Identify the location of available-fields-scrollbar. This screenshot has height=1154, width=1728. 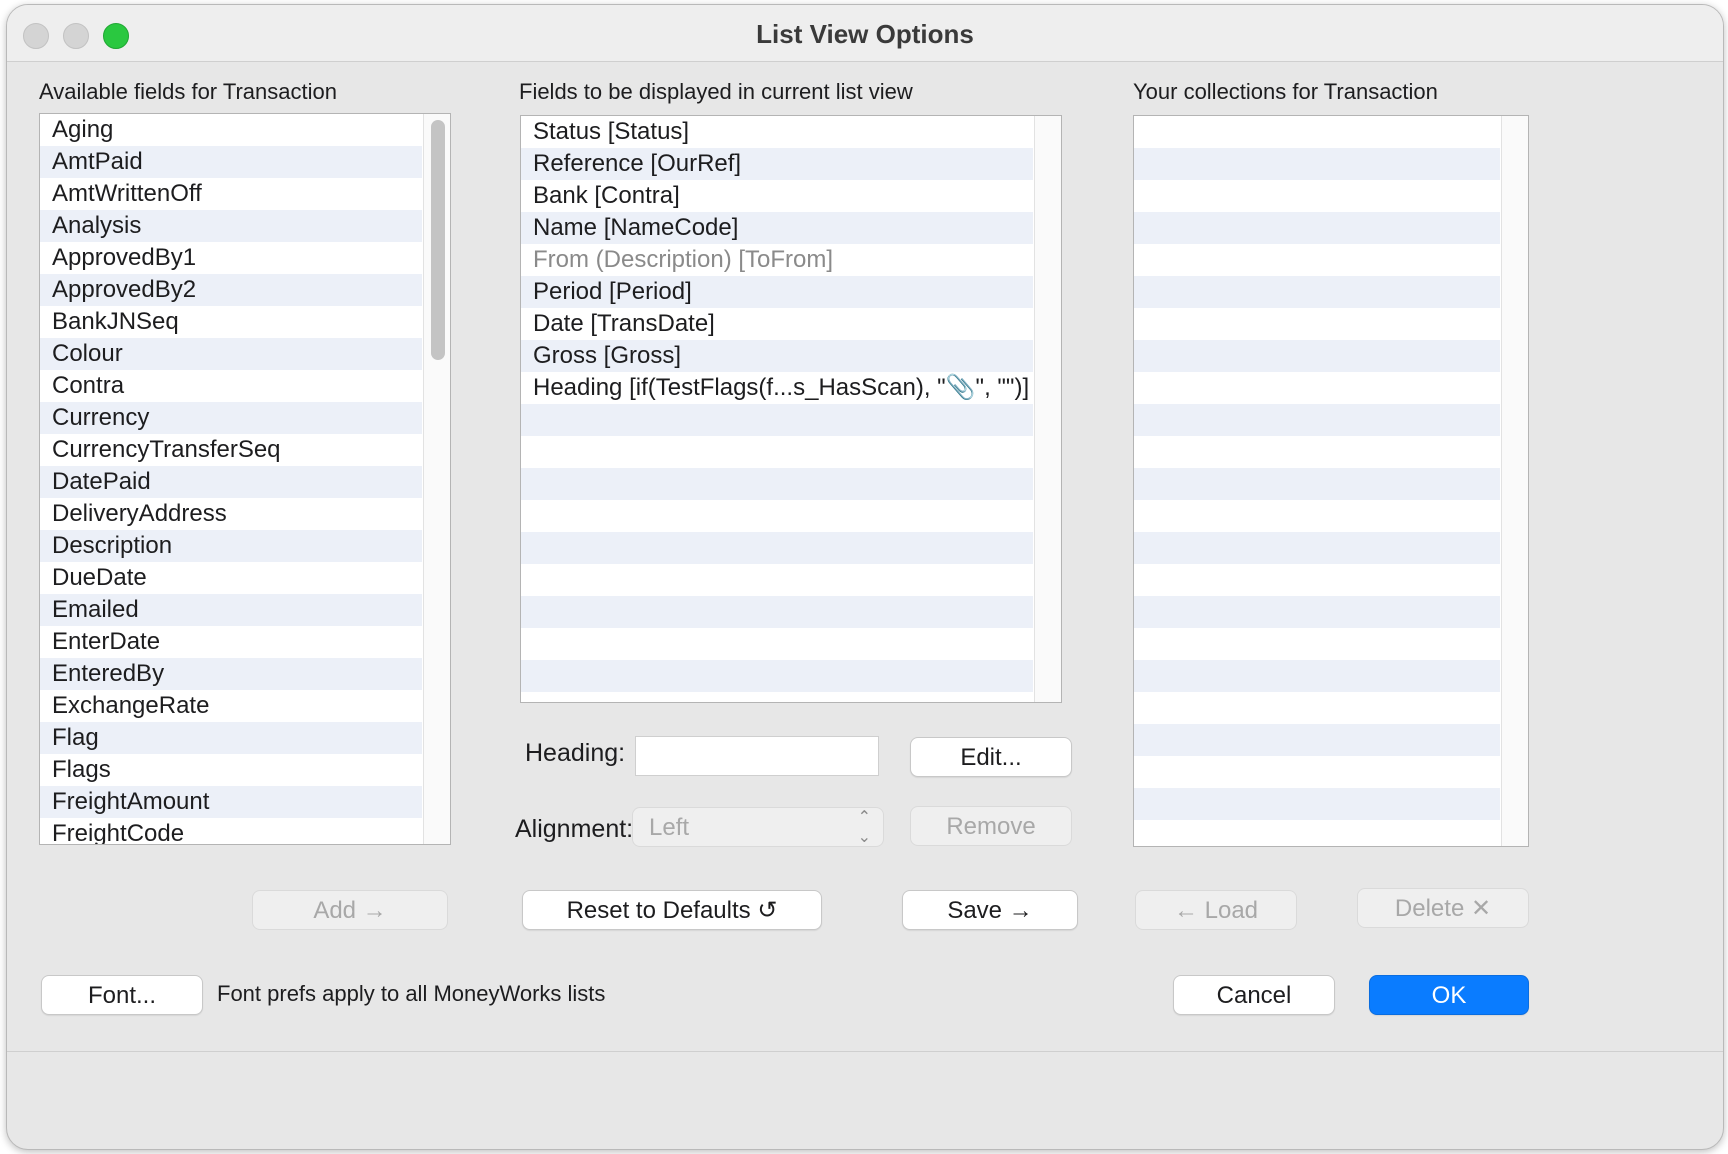
(436, 479).